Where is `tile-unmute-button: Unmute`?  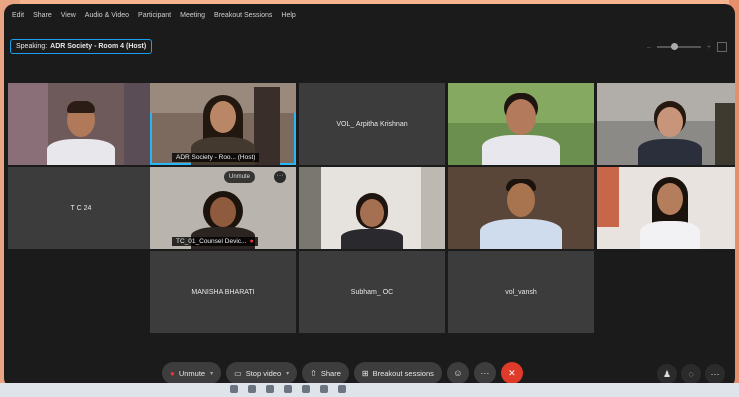 tile-unmute-button: Unmute is located at coordinates (240, 177).